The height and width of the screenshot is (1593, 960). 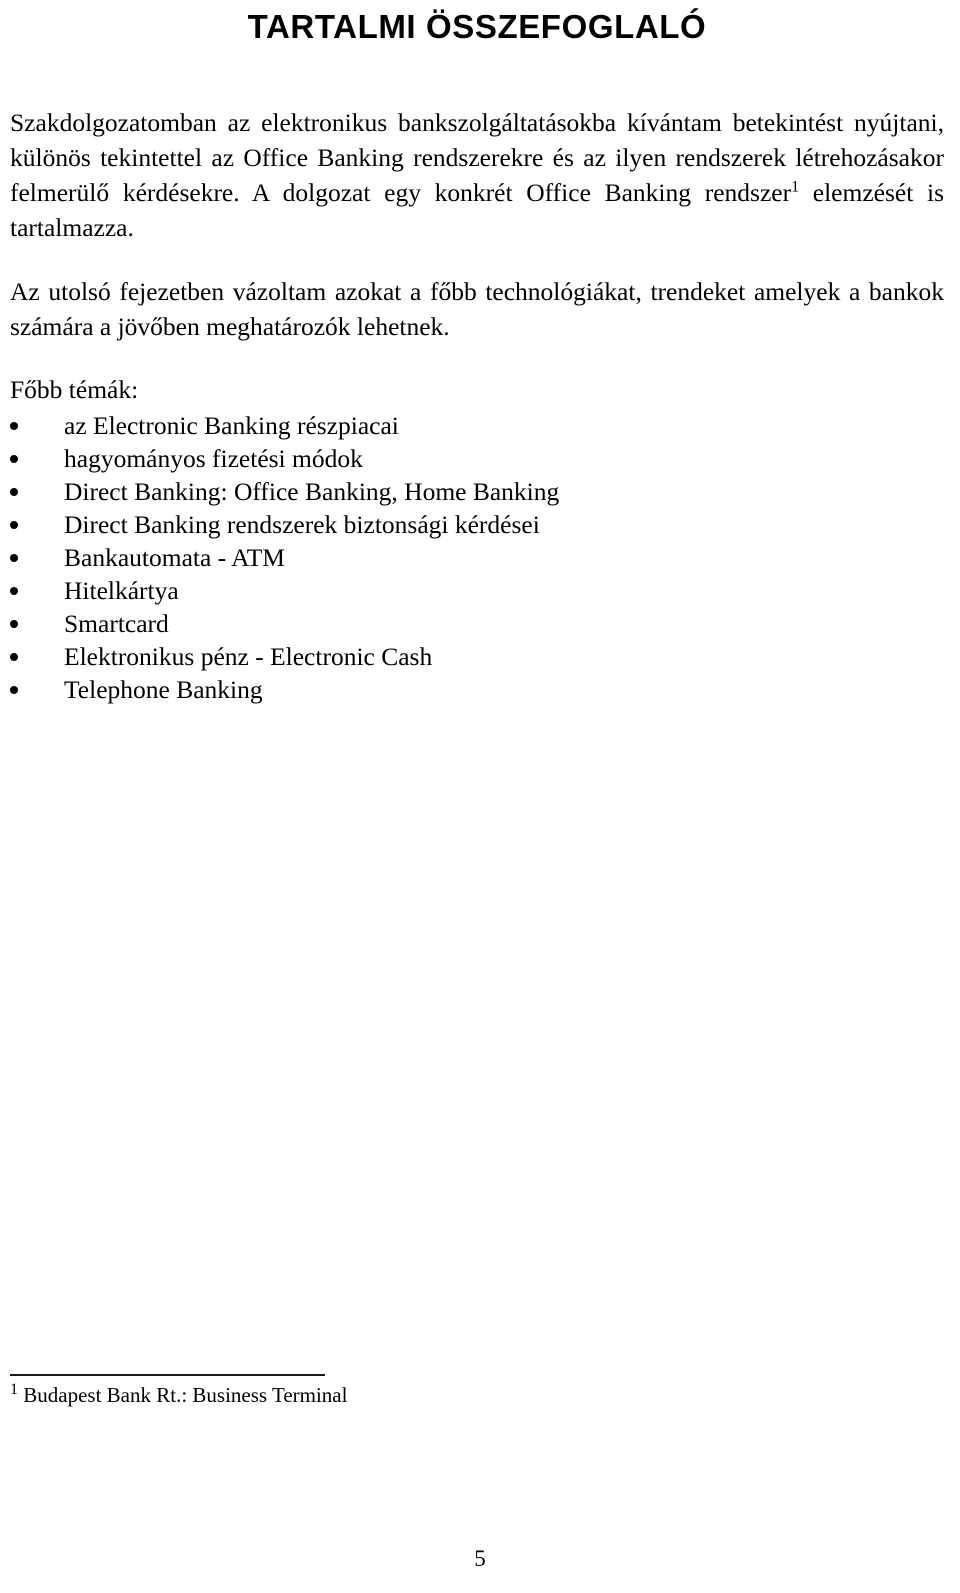 I want to click on footnote-label: Budapest Bank Rt.: Business Terminal, so click(x=185, y=1395).